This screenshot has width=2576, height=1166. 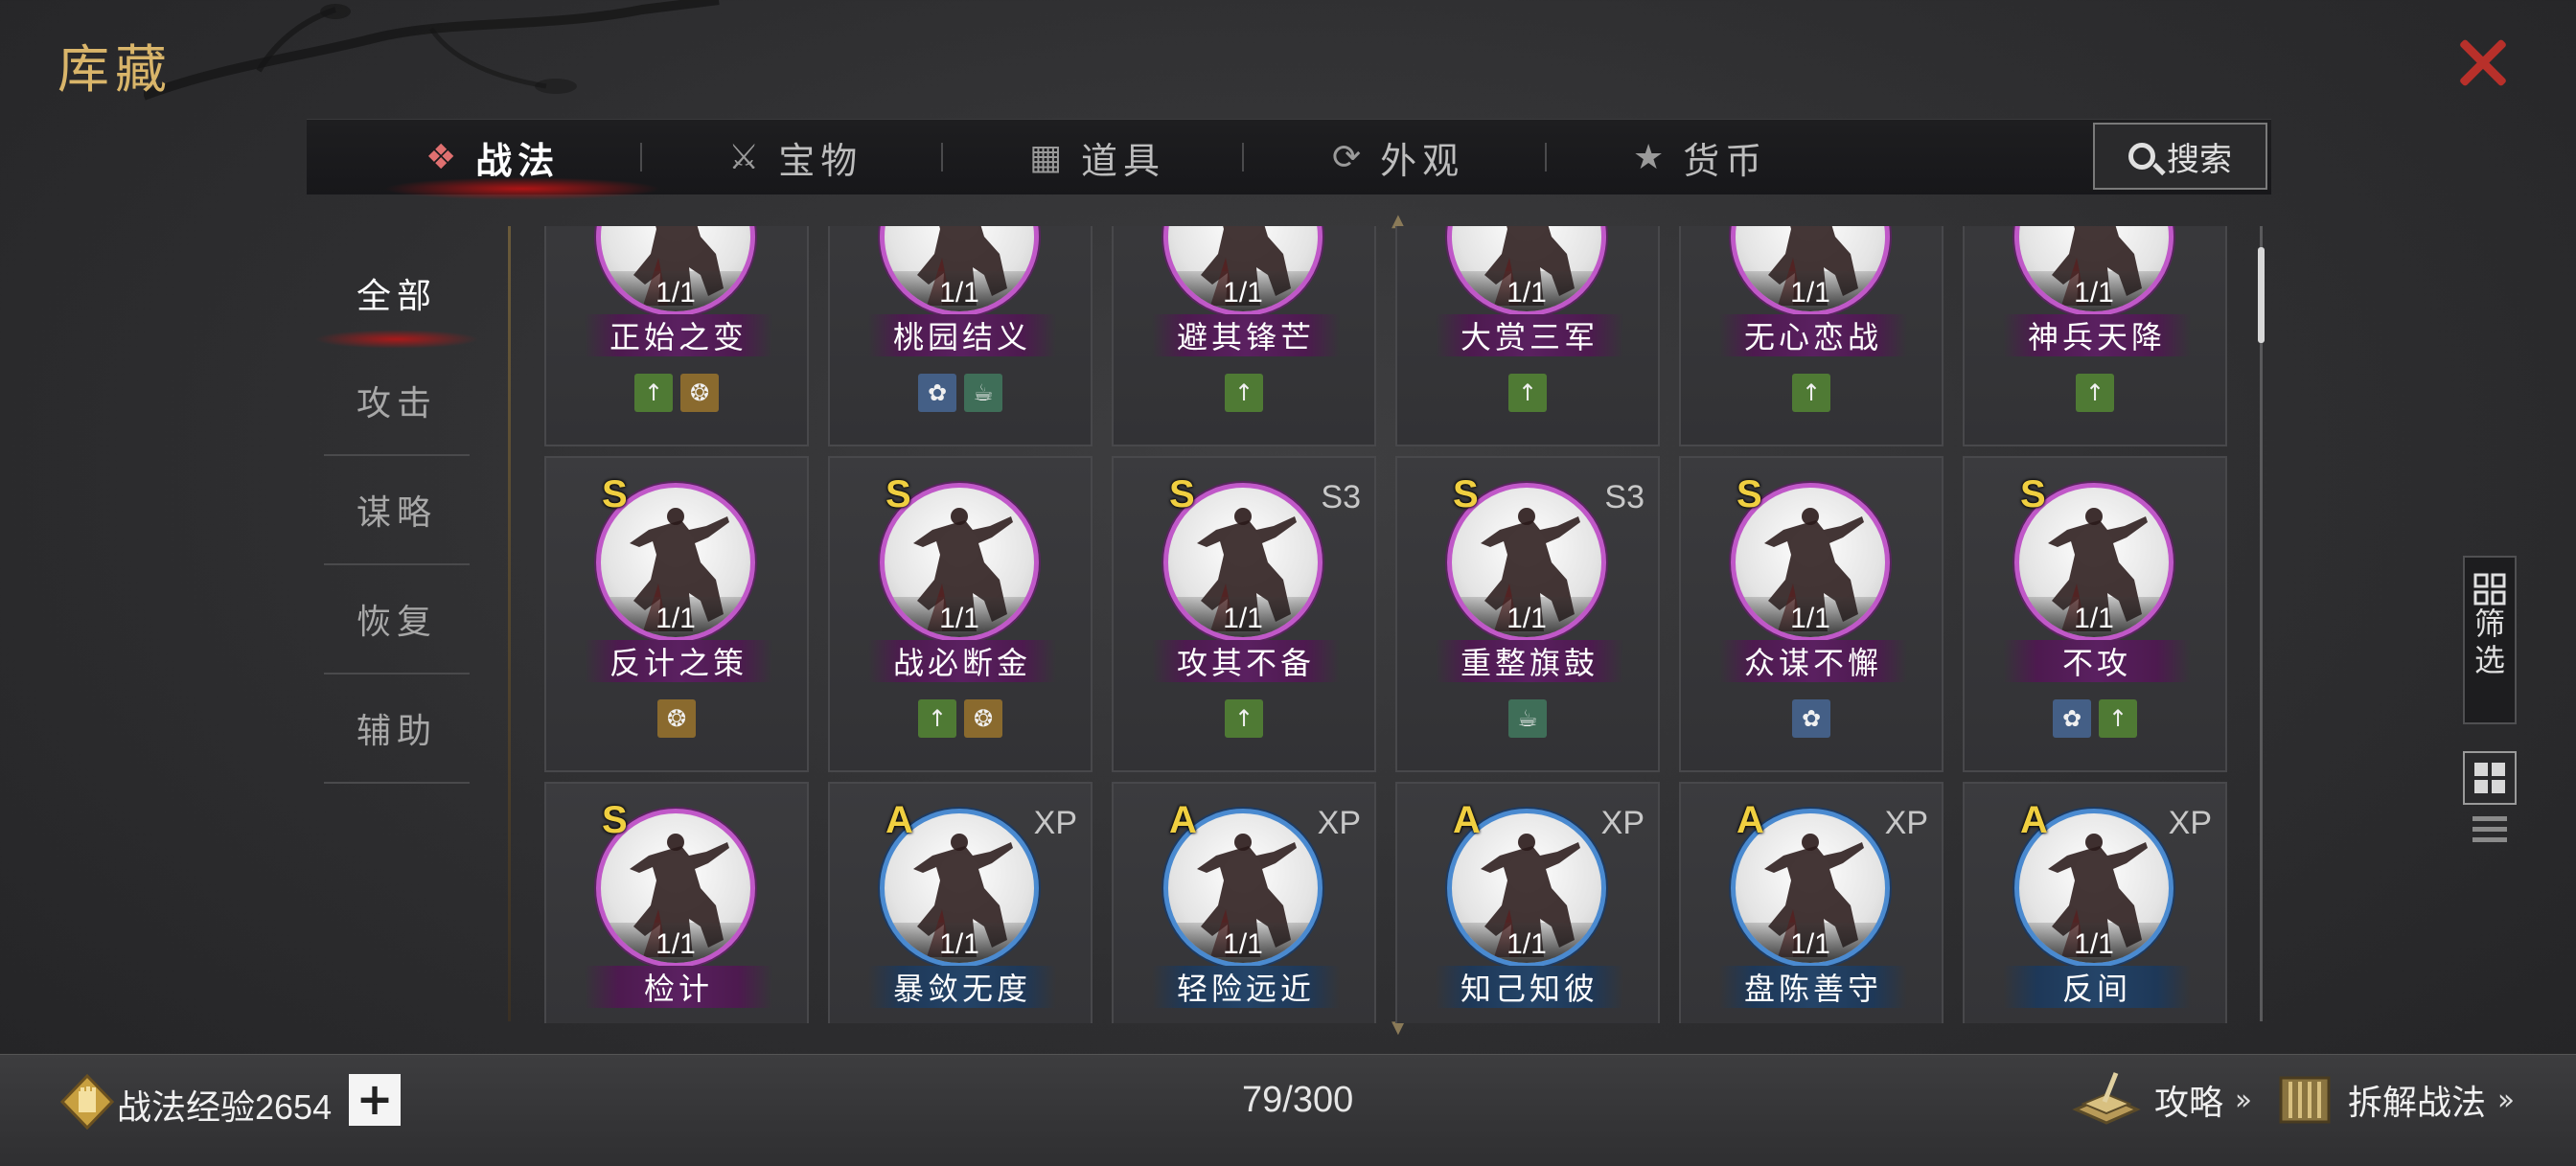 I want to click on tactic-name: 轻险远近, so click(x=1246, y=987).